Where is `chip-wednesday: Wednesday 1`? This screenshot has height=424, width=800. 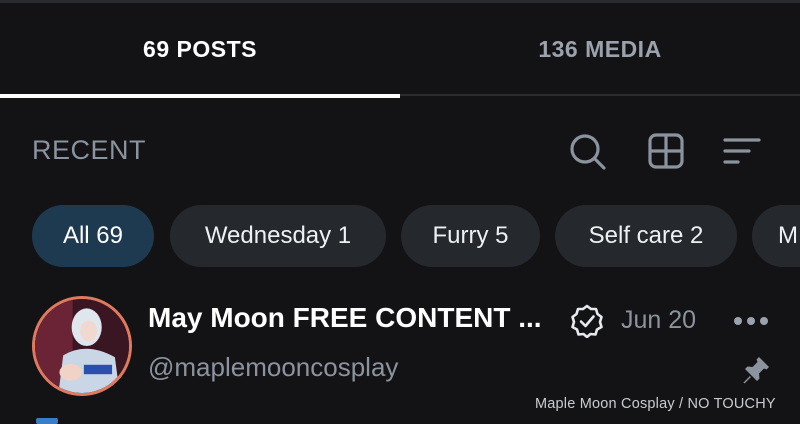 chip-wednesday: Wednesday 1 is located at coordinates (278, 236).